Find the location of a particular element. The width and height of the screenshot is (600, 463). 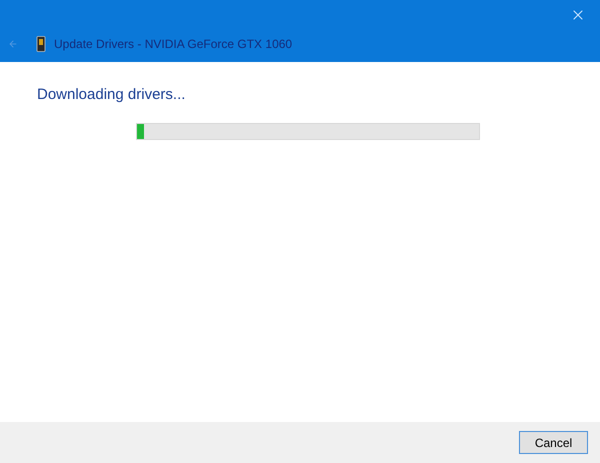

cancel-button: Cancel is located at coordinates (553, 442).